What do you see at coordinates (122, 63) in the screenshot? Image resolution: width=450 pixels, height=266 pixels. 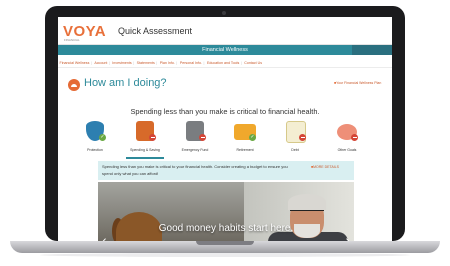 I see `nav-item-investments: Investments` at bounding box center [122, 63].